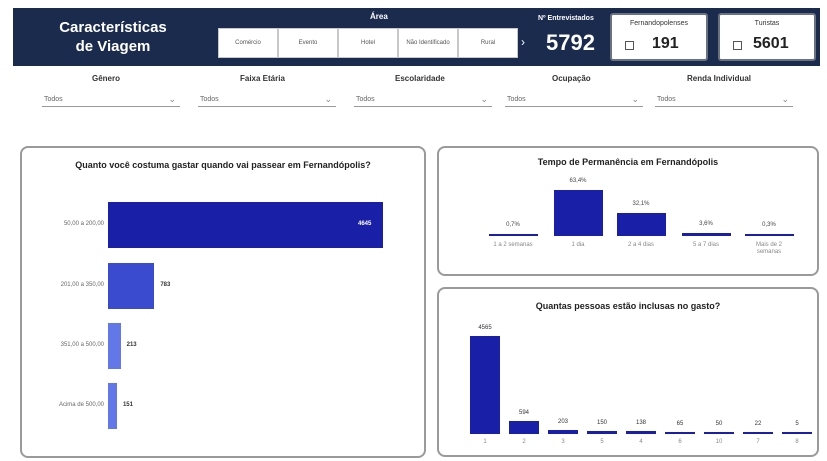 This screenshot has width=827, height=461. What do you see at coordinates (680, 424) in the screenshot?
I see `data-label: 65` at bounding box center [680, 424].